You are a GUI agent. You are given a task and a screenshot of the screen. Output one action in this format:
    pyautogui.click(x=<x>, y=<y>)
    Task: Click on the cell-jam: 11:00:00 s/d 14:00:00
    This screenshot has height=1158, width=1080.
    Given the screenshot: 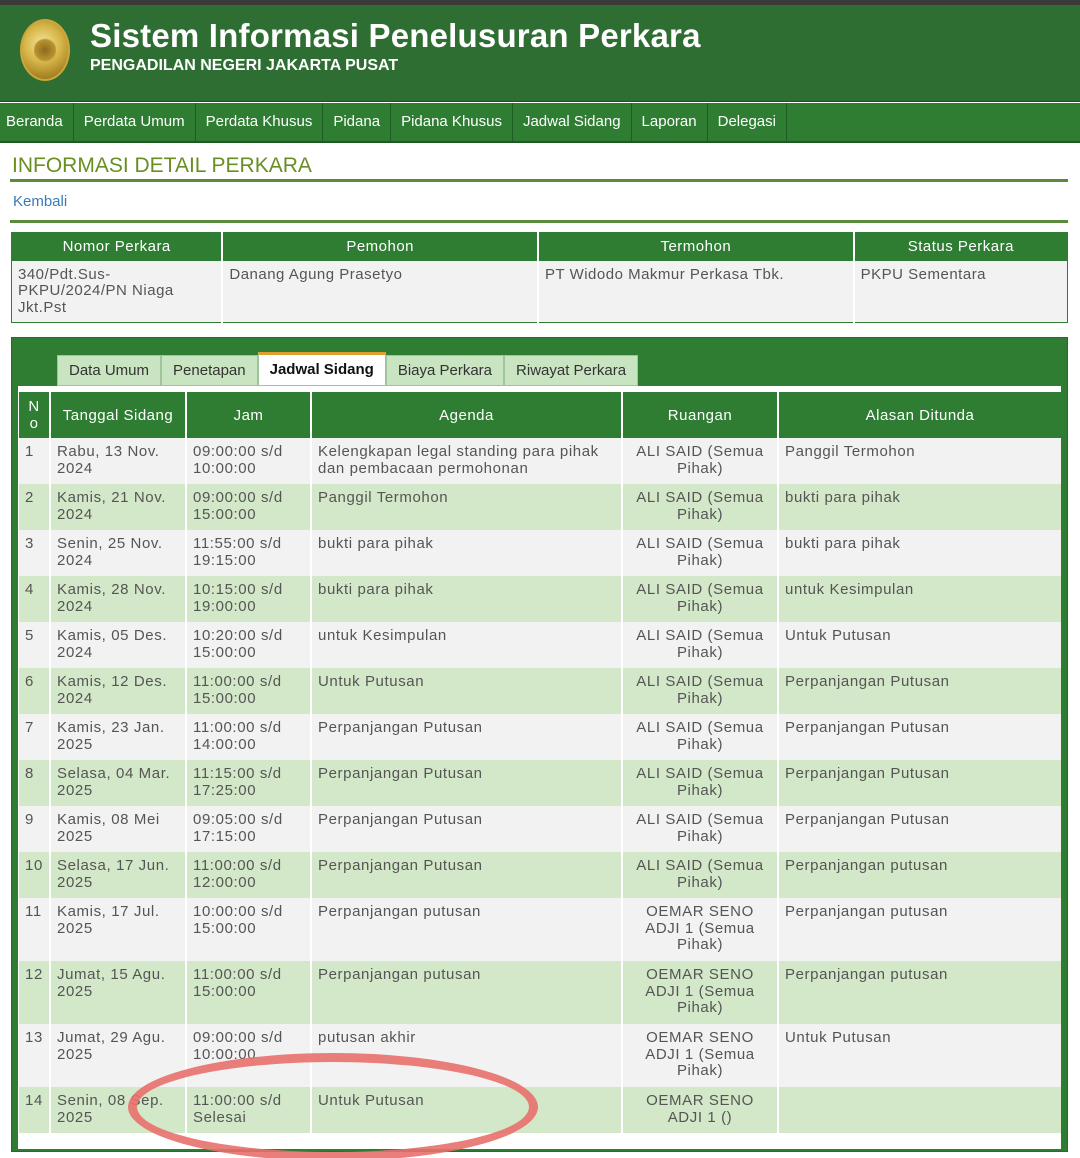 What is the action you would take?
    pyautogui.click(x=249, y=737)
    